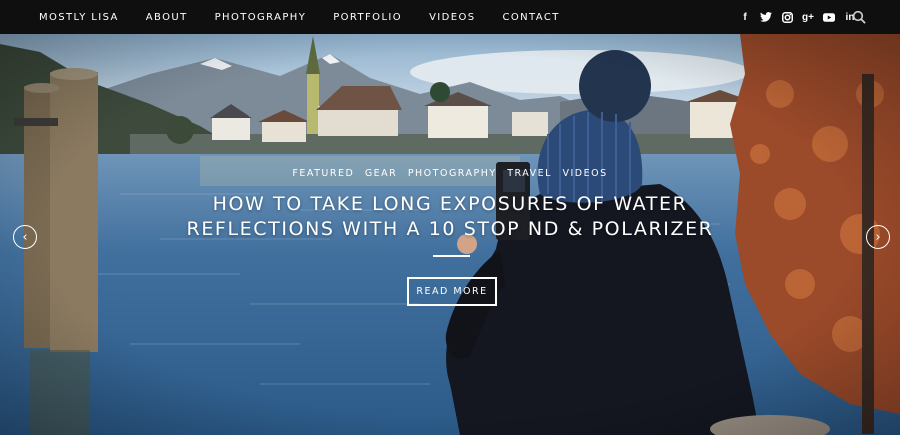 This screenshot has height=435, width=900. I want to click on previous-slide-button: ‹, so click(25, 237).